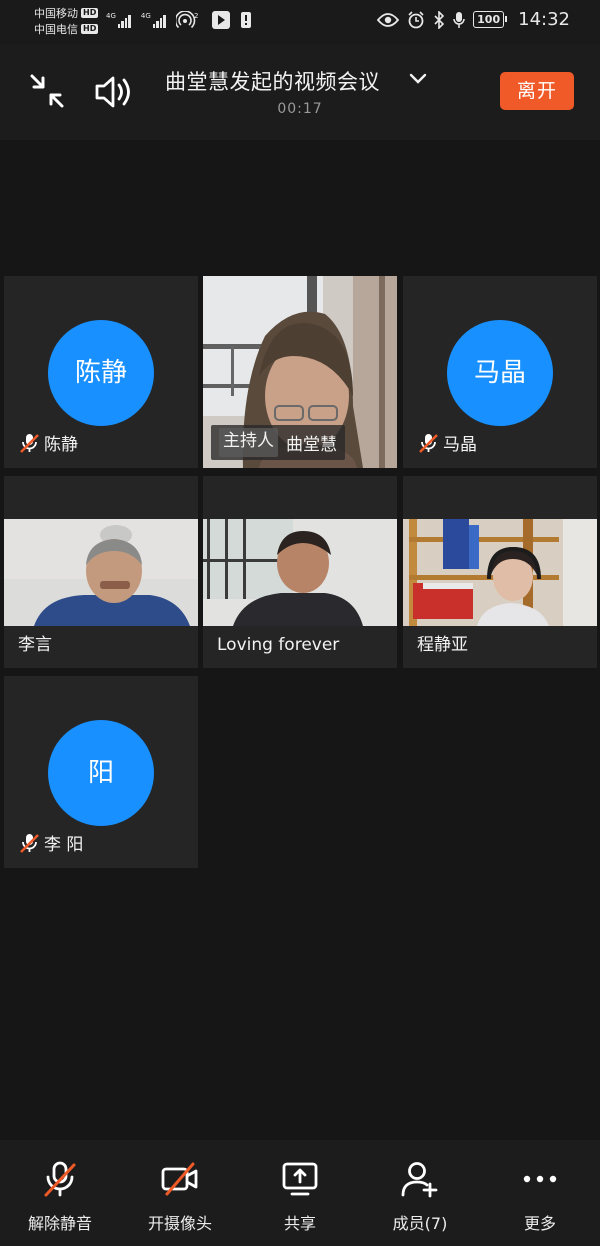  I want to click on bluetooth-icon, so click(439, 19).